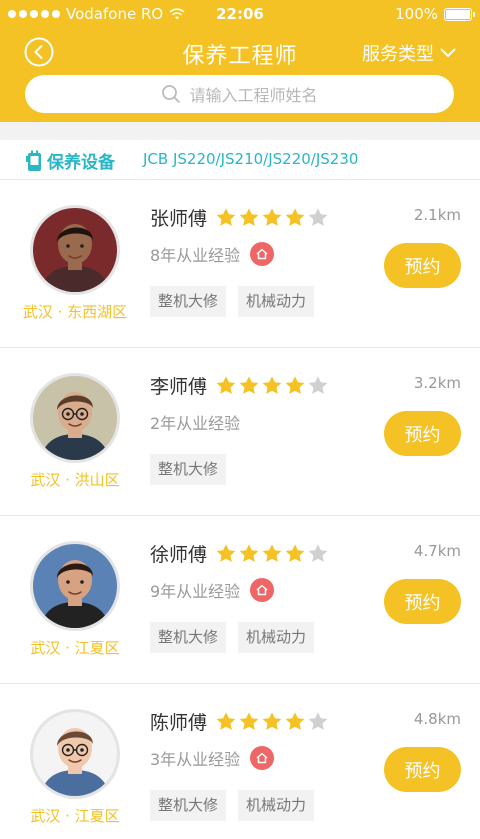 Image resolution: width=480 pixels, height=839 pixels. Describe the element at coordinates (179, 219) in the screenshot. I see `engineer-name: 张师傅` at that location.